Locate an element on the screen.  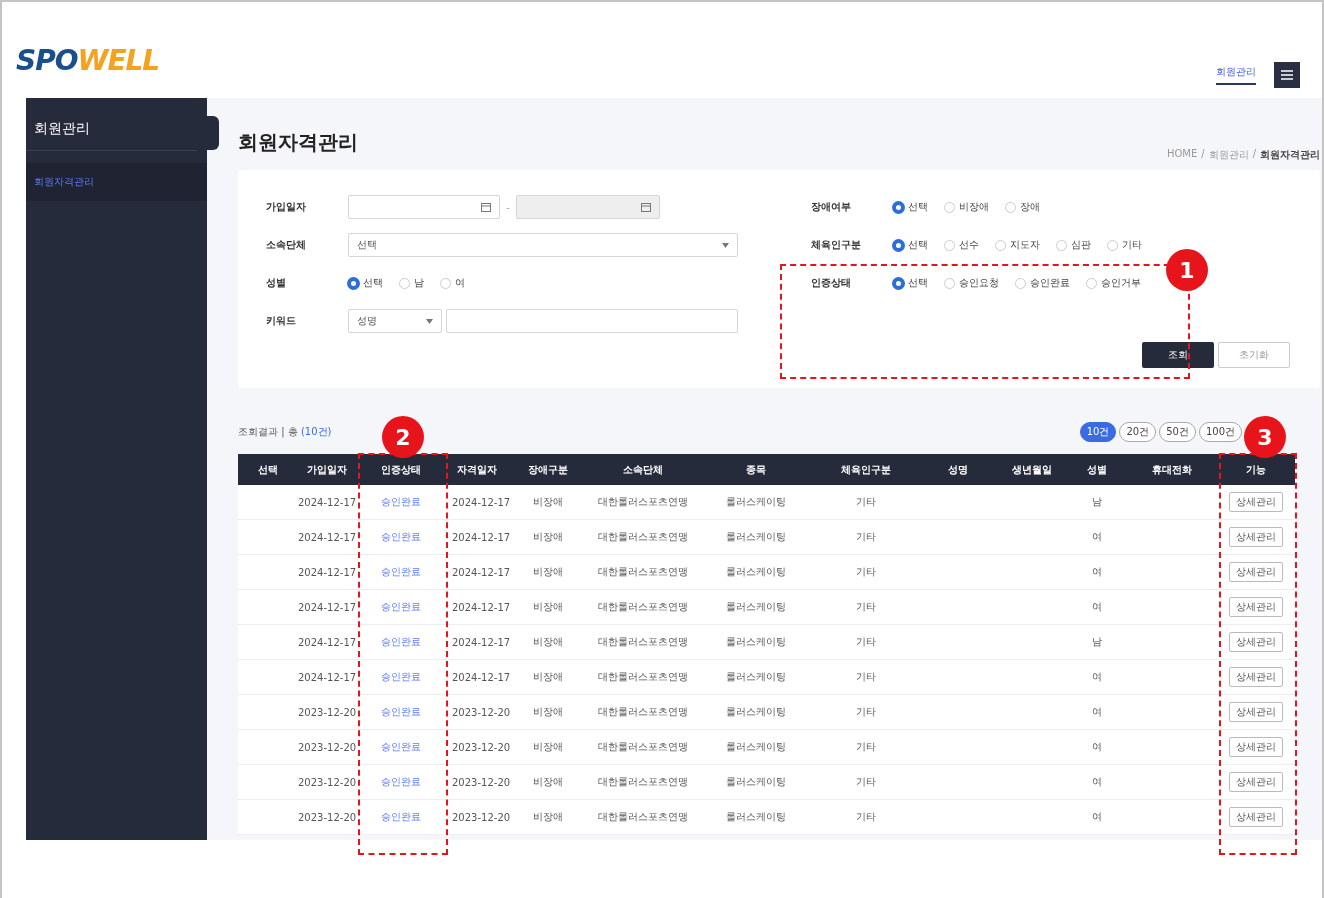
filter-label: 인증상태 is located at coordinates (831, 283).